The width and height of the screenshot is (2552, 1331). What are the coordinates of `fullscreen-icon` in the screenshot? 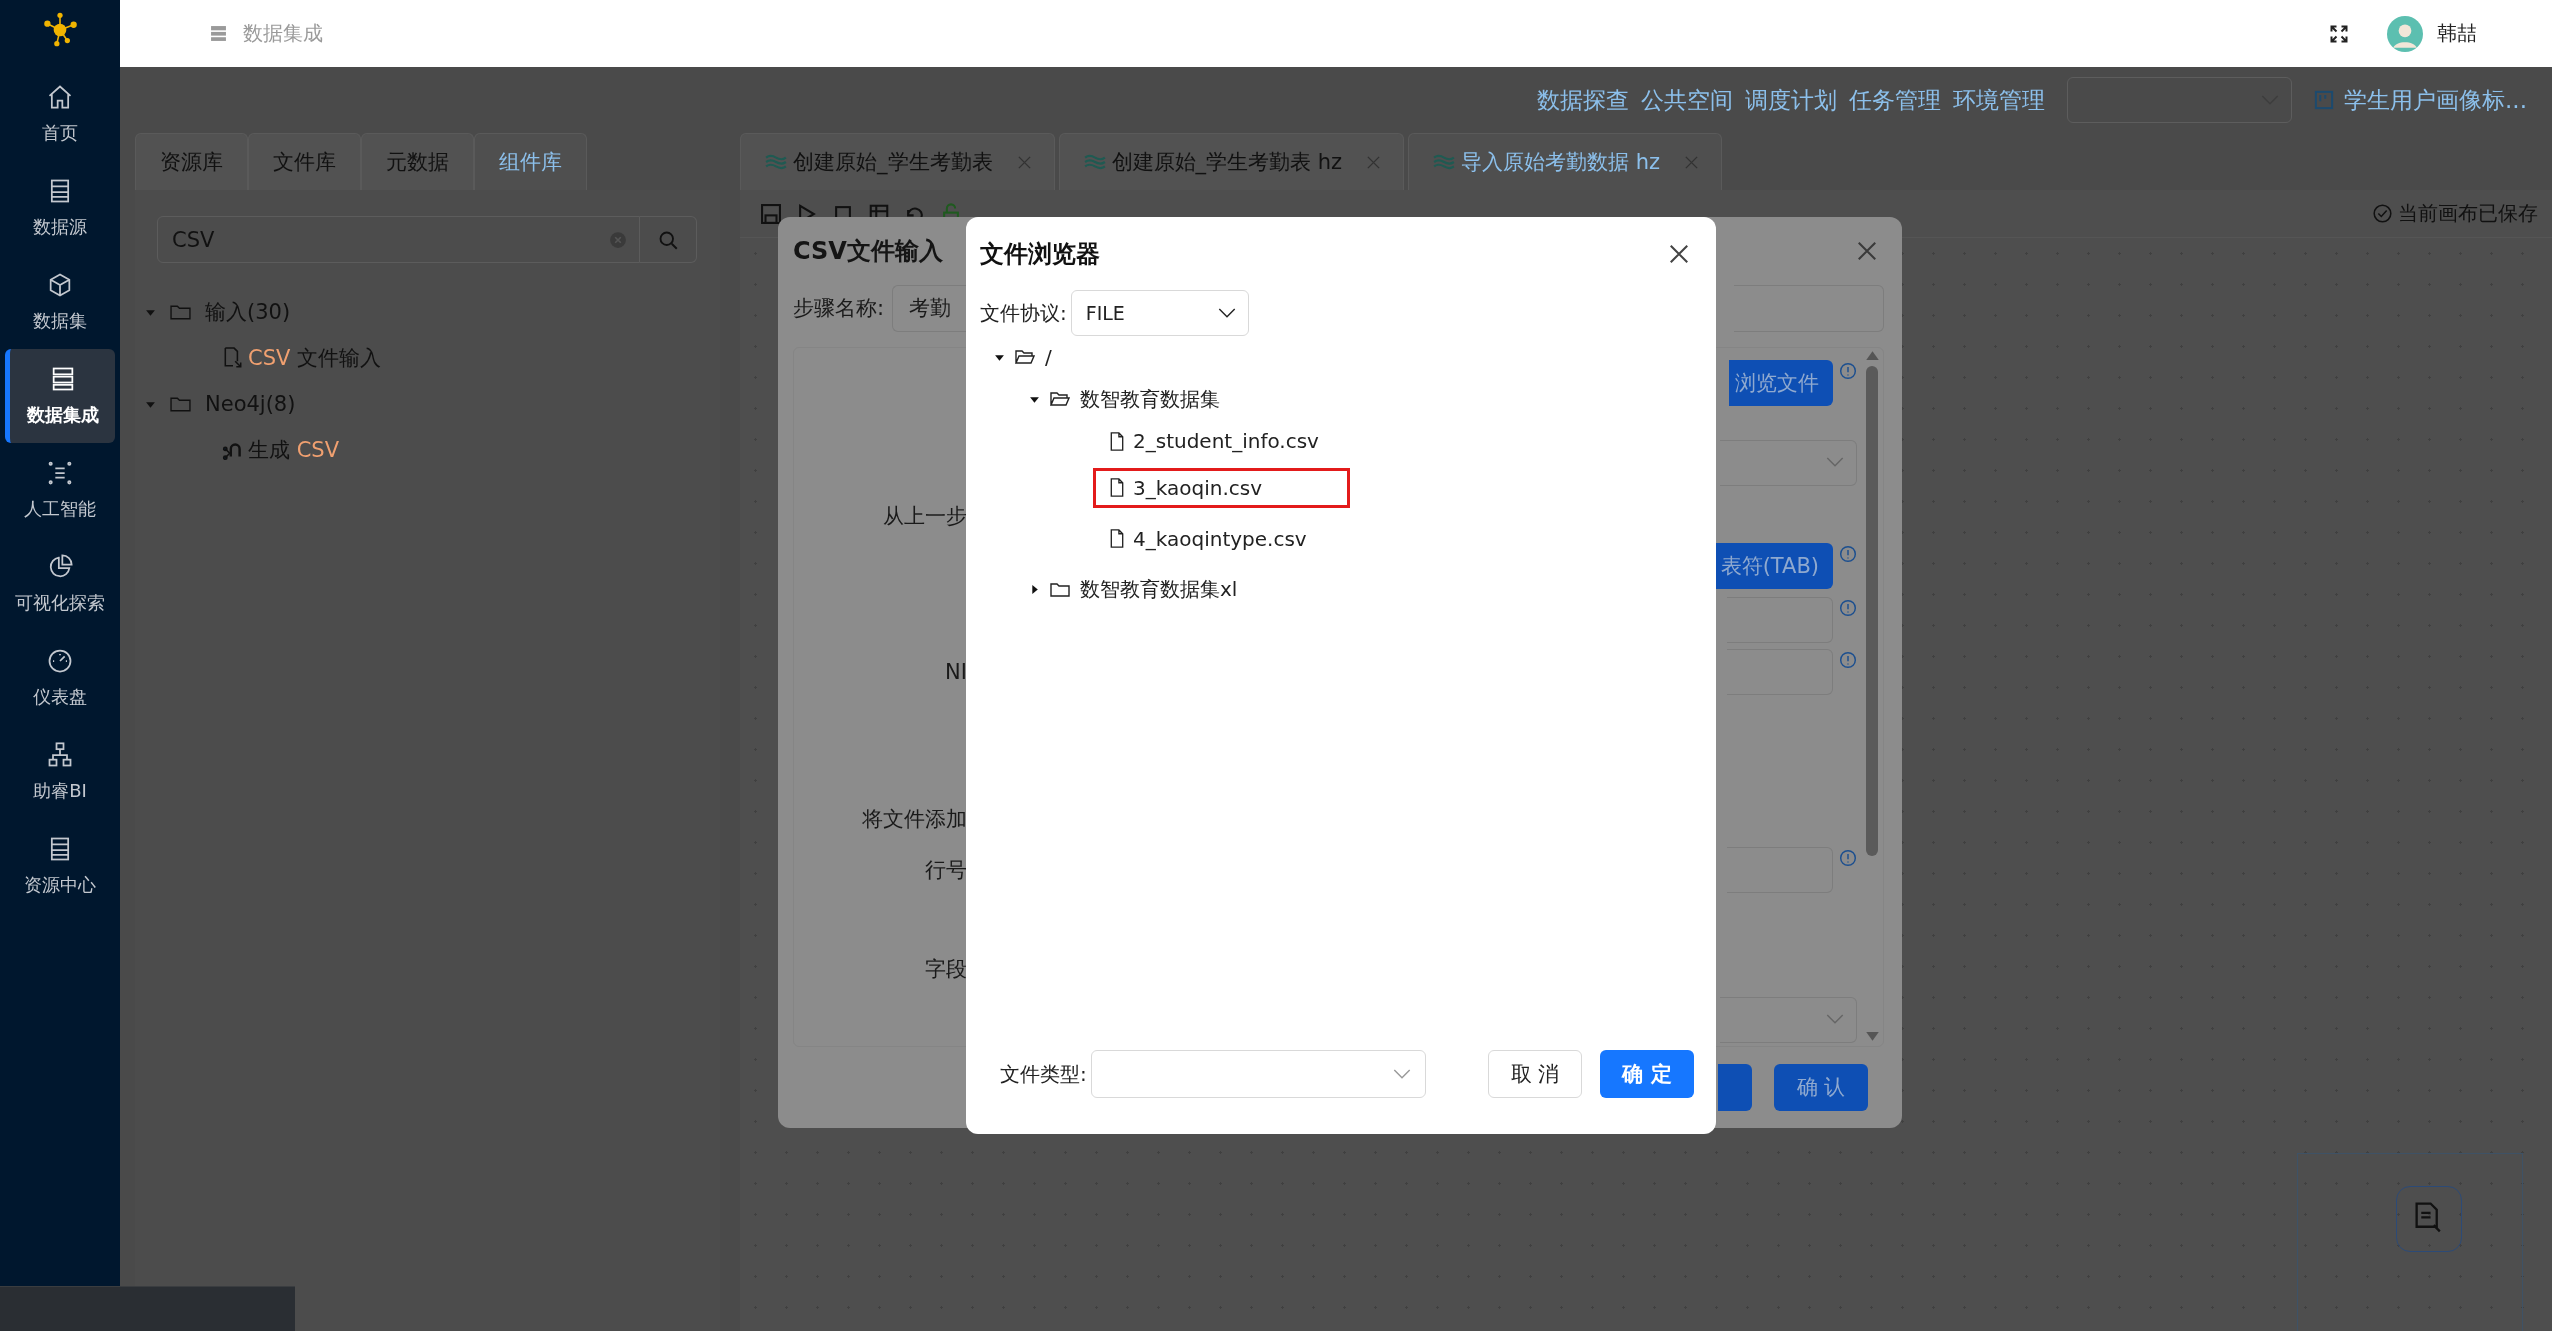 It's located at (2339, 33).